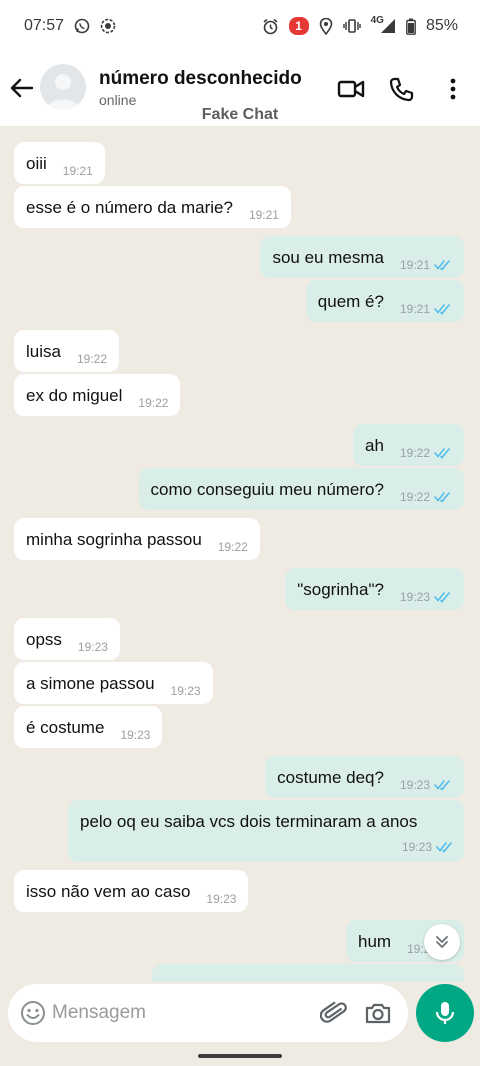  What do you see at coordinates (90, 683) in the screenshot?
I see `message-text: a simone passou` at bounding box center [90, 683].